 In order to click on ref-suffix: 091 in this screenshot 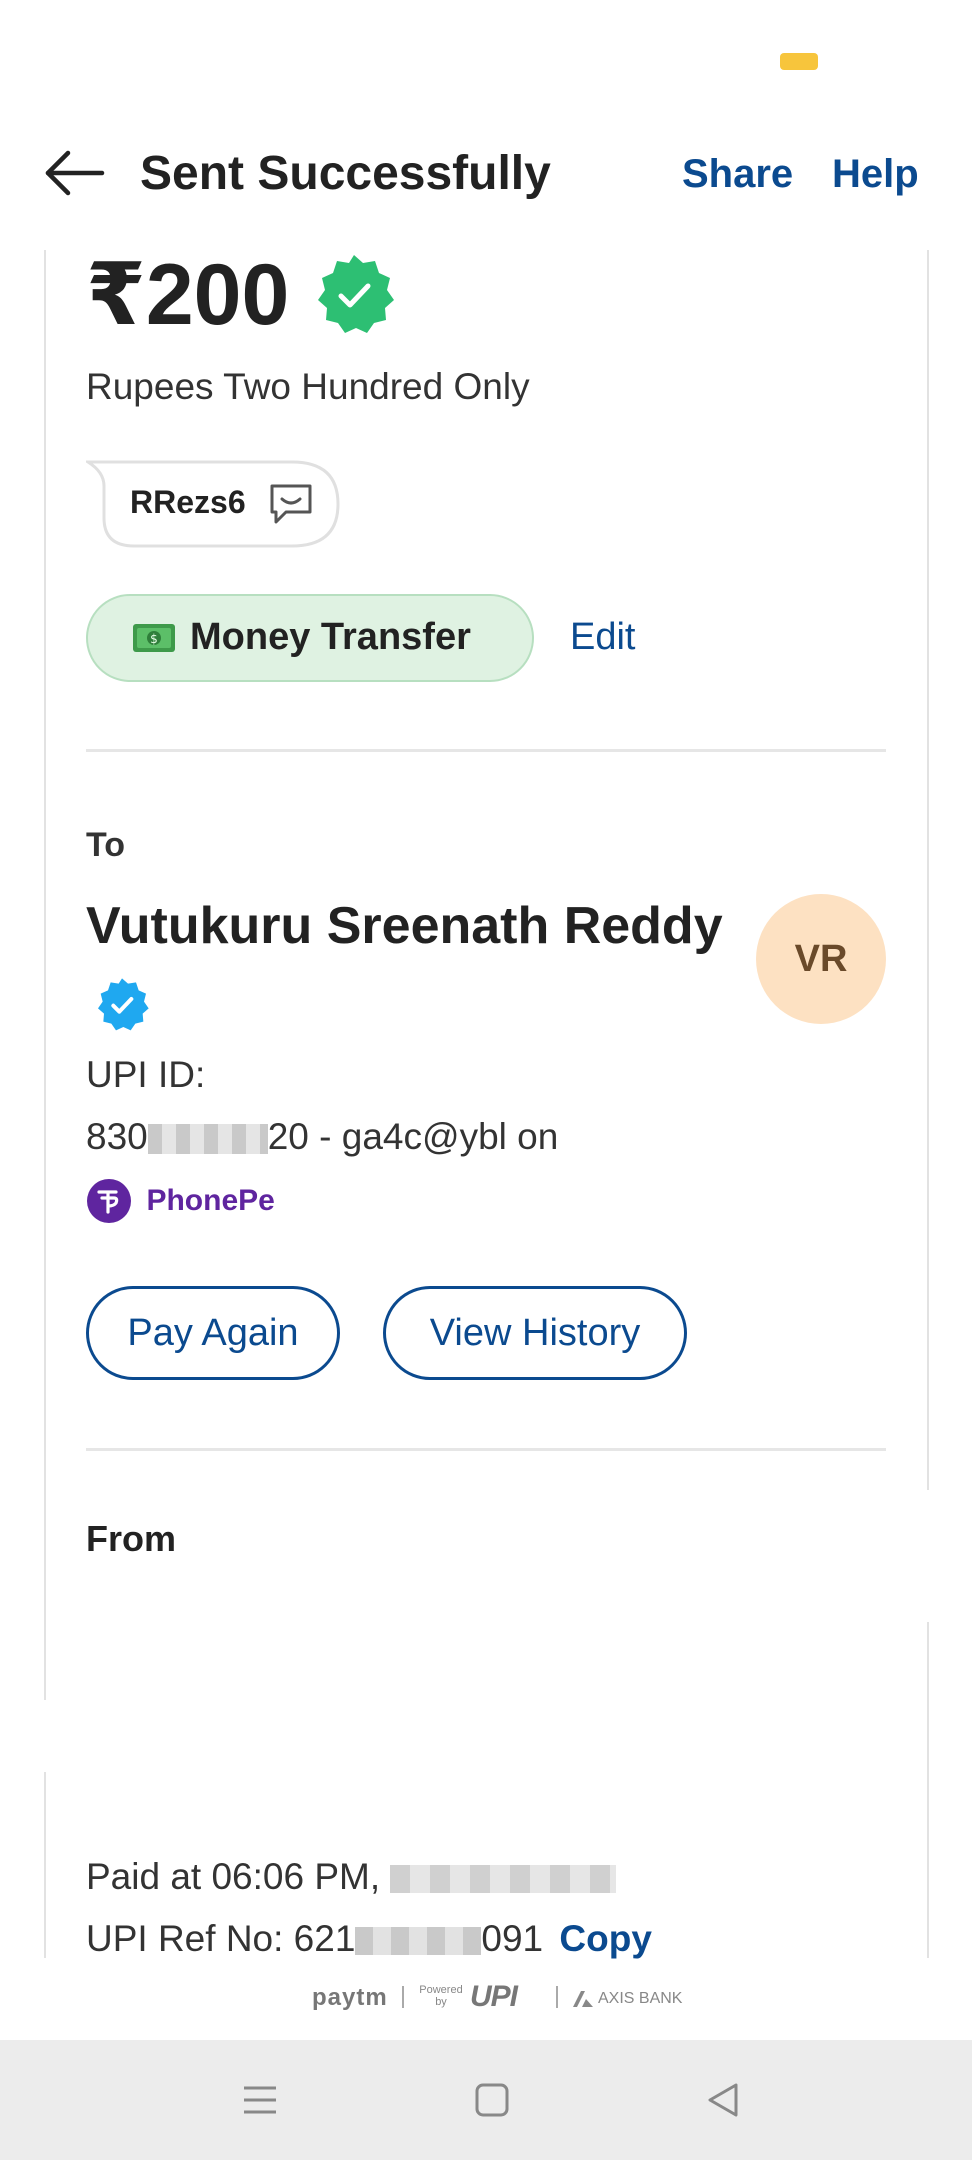, I will do `click(512, 1938)`.